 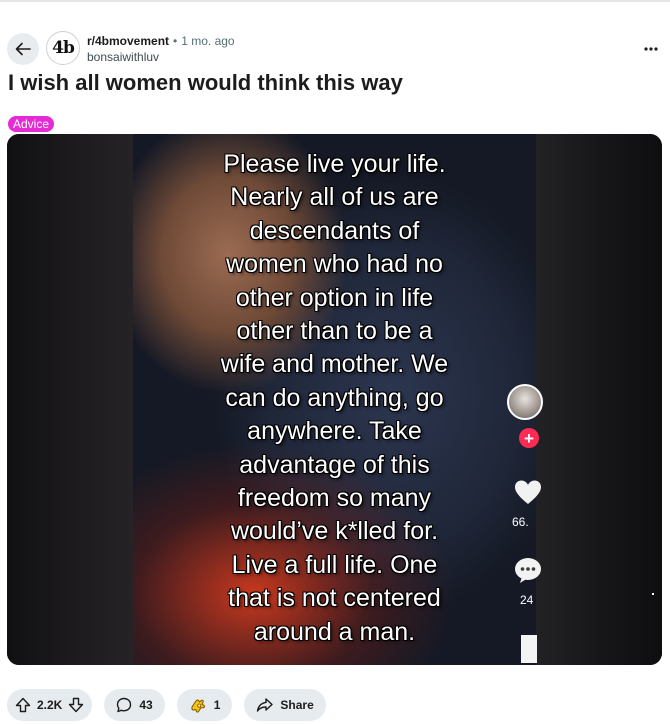 I want to click on subreddit-link: r/4bmovement, so click(x=128, y=41).